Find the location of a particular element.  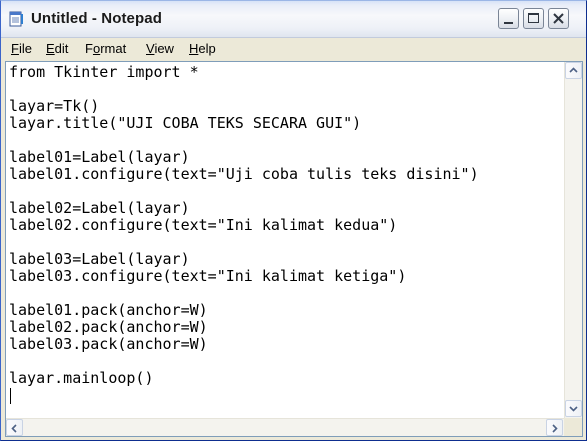

menu-bar: File Edit Format View Help is located at coordinates (293, 48).